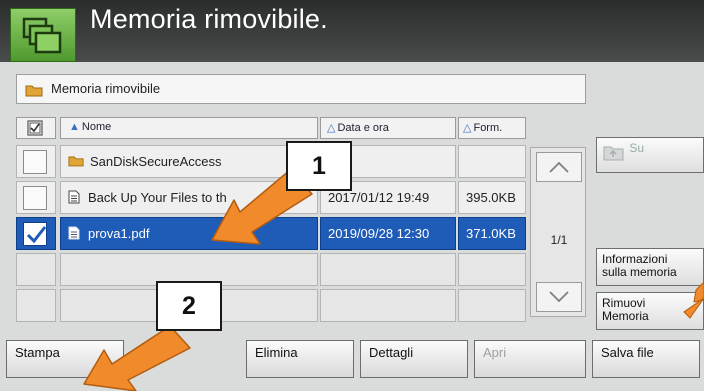  I want to click on annotation-callout-1: 1, so click(319, 166).